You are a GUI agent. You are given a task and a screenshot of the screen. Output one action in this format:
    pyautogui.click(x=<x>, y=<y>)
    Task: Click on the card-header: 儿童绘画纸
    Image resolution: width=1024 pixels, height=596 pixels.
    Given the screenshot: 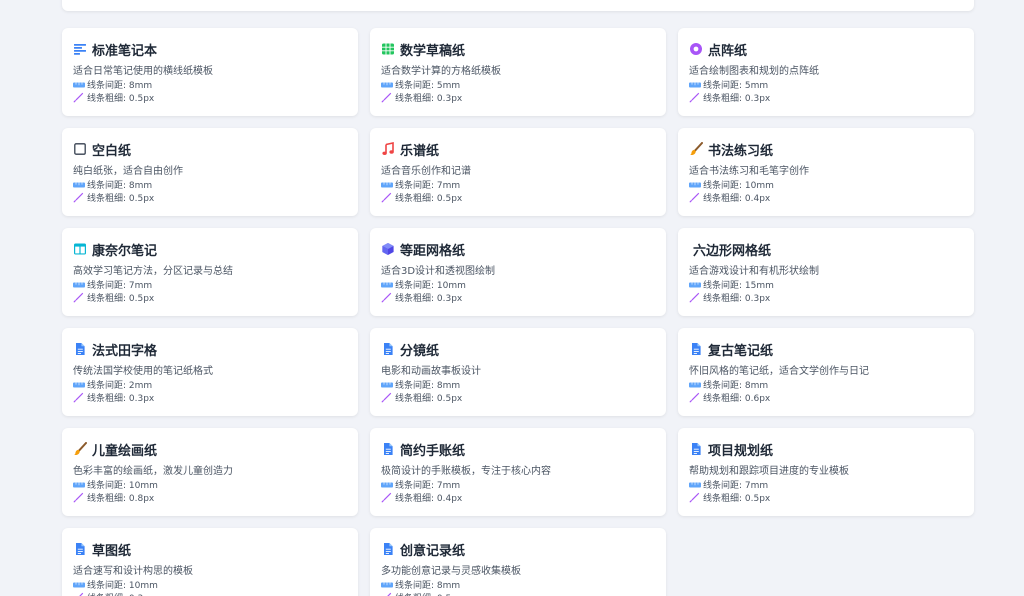 What is the action you would take?
    pyautogui.click(x=210, y=449)
    